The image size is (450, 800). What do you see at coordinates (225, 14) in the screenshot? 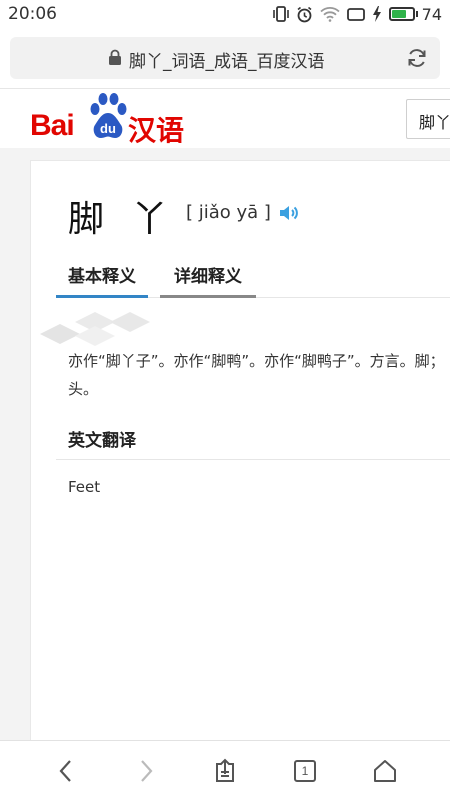
I see `status-bar: 20:06 74` at bounding box center [225, 14].